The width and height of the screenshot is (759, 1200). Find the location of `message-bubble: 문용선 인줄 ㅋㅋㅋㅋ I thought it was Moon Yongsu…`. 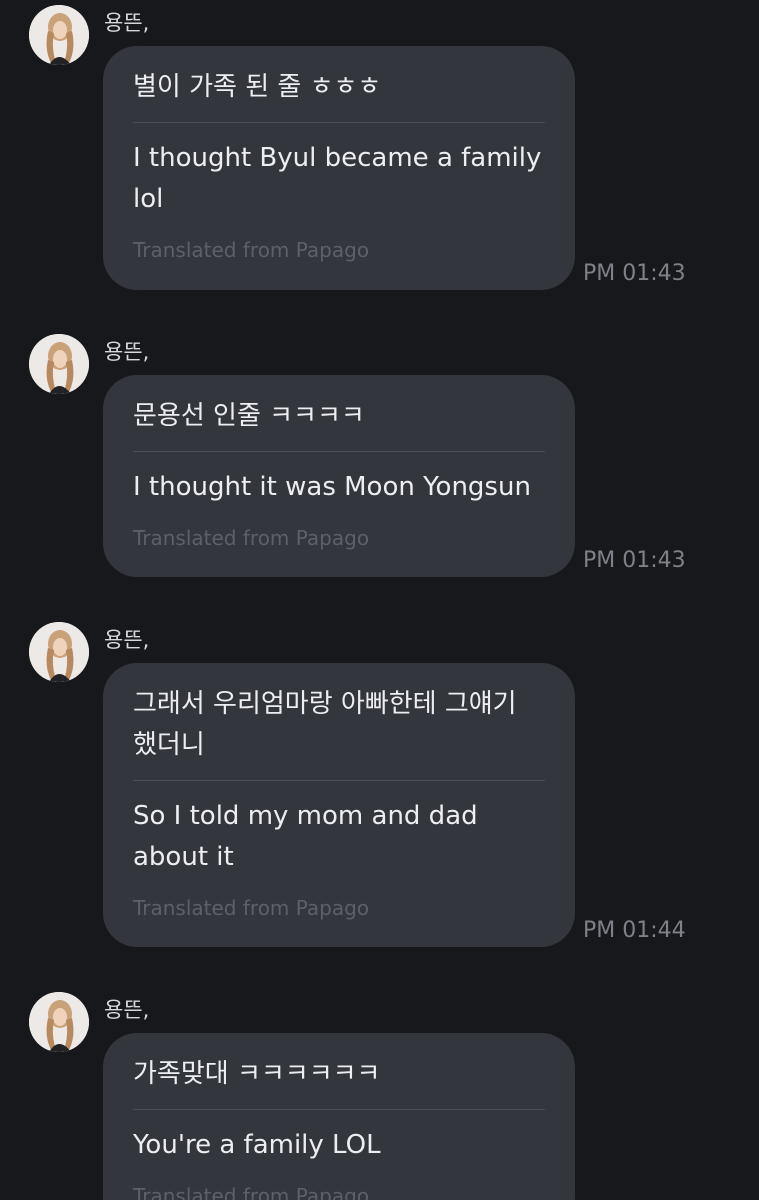

message-bubble: 문용선 인줄 ㅋㅋㅋㅋ I thought it was Moon Yongsu… is located at coordinates (339, 476).